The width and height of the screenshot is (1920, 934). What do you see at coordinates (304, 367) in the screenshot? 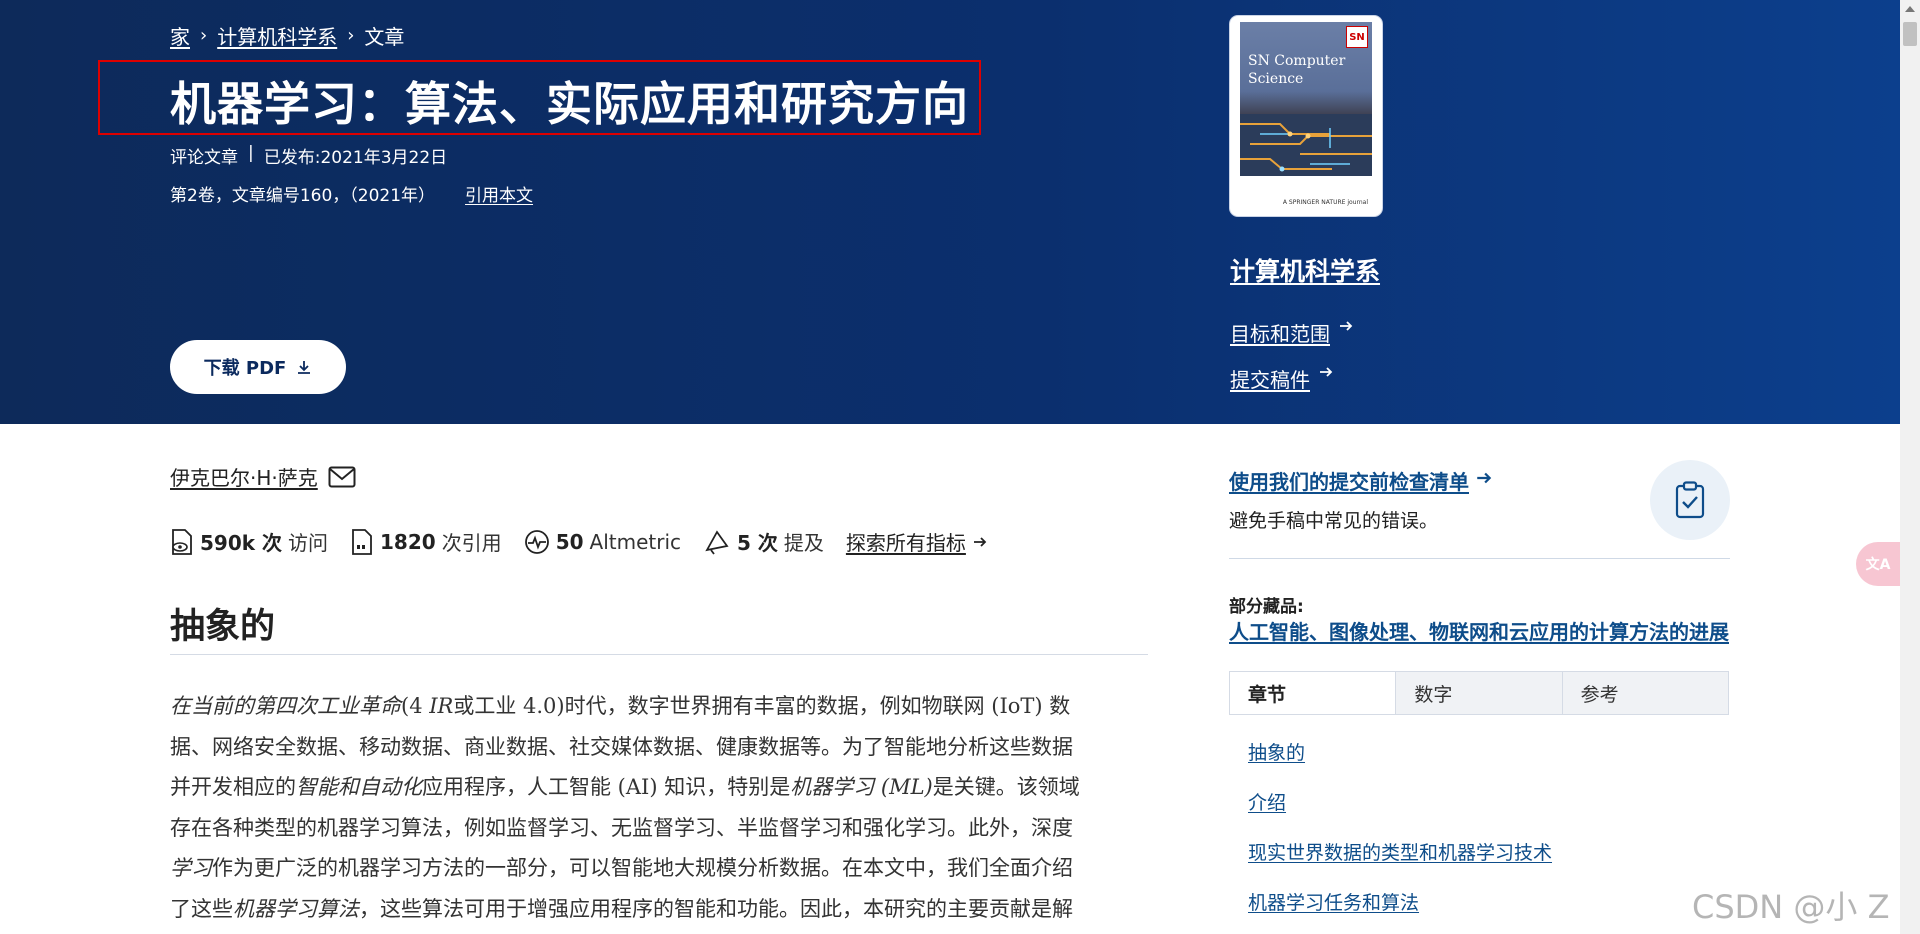
I see `download-icon` at bounding box center [304, 367].